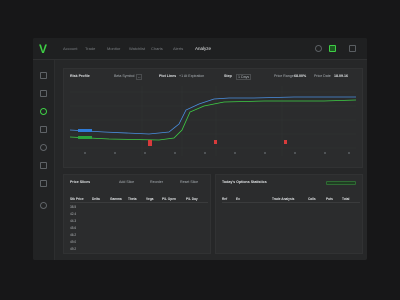 The width and height of the screenshot is (400, 300). I want to click on list-icon, so click(43, 93).